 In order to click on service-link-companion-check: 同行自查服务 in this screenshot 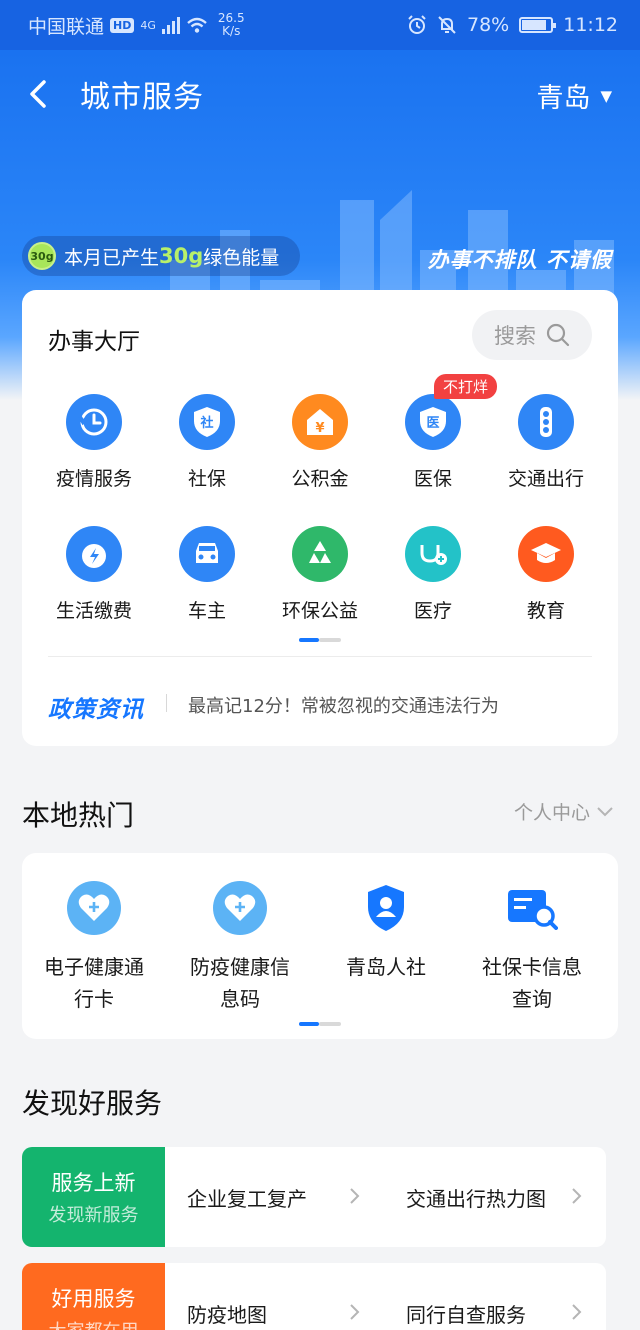, I will do `click(466, 1296)`.